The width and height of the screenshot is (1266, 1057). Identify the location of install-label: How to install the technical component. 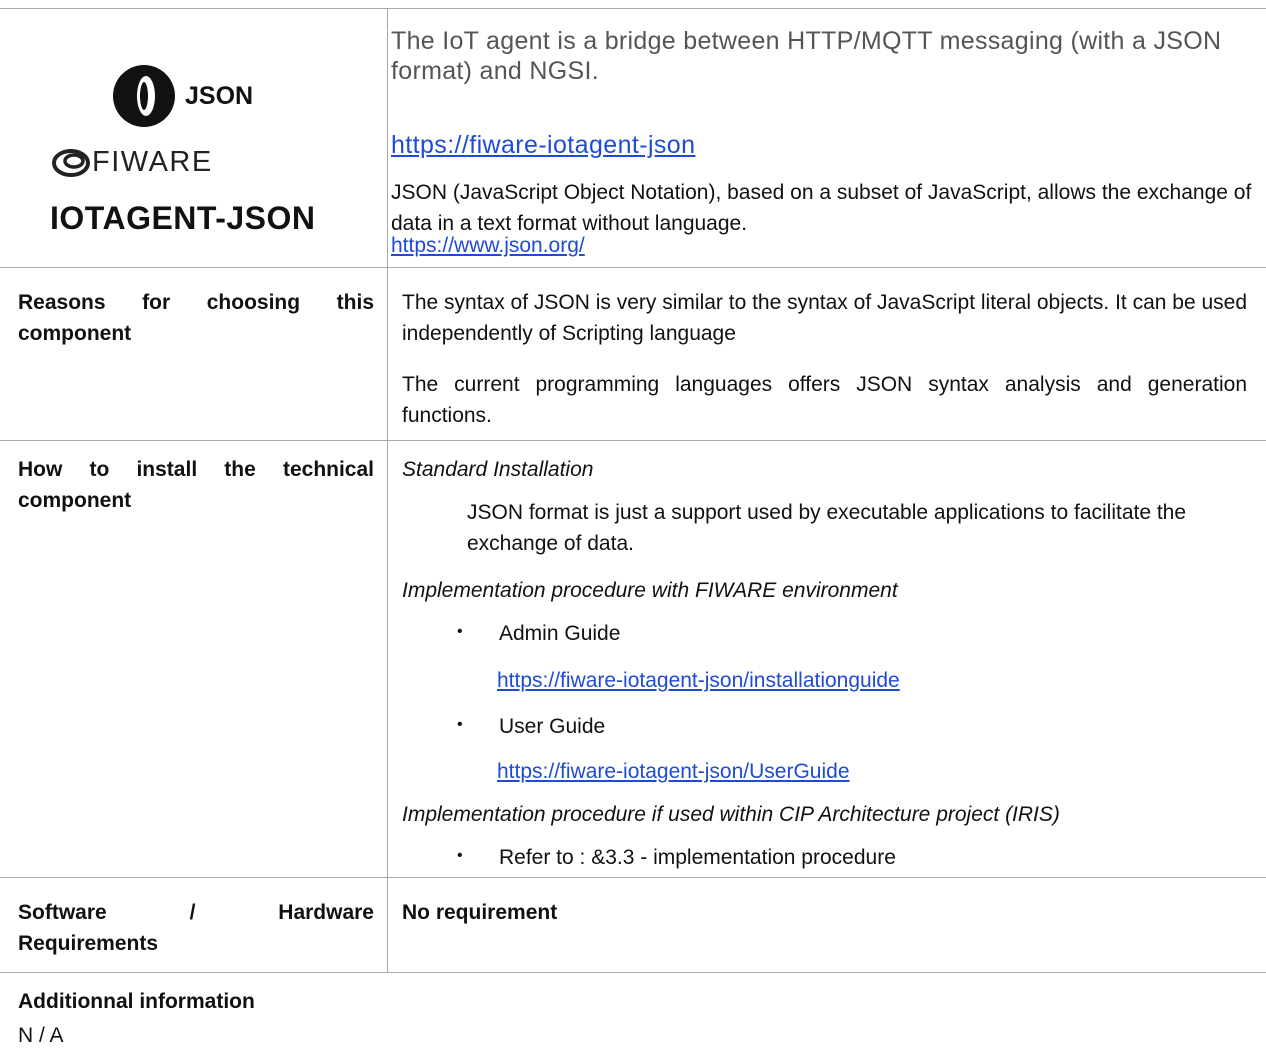
(196, 485).